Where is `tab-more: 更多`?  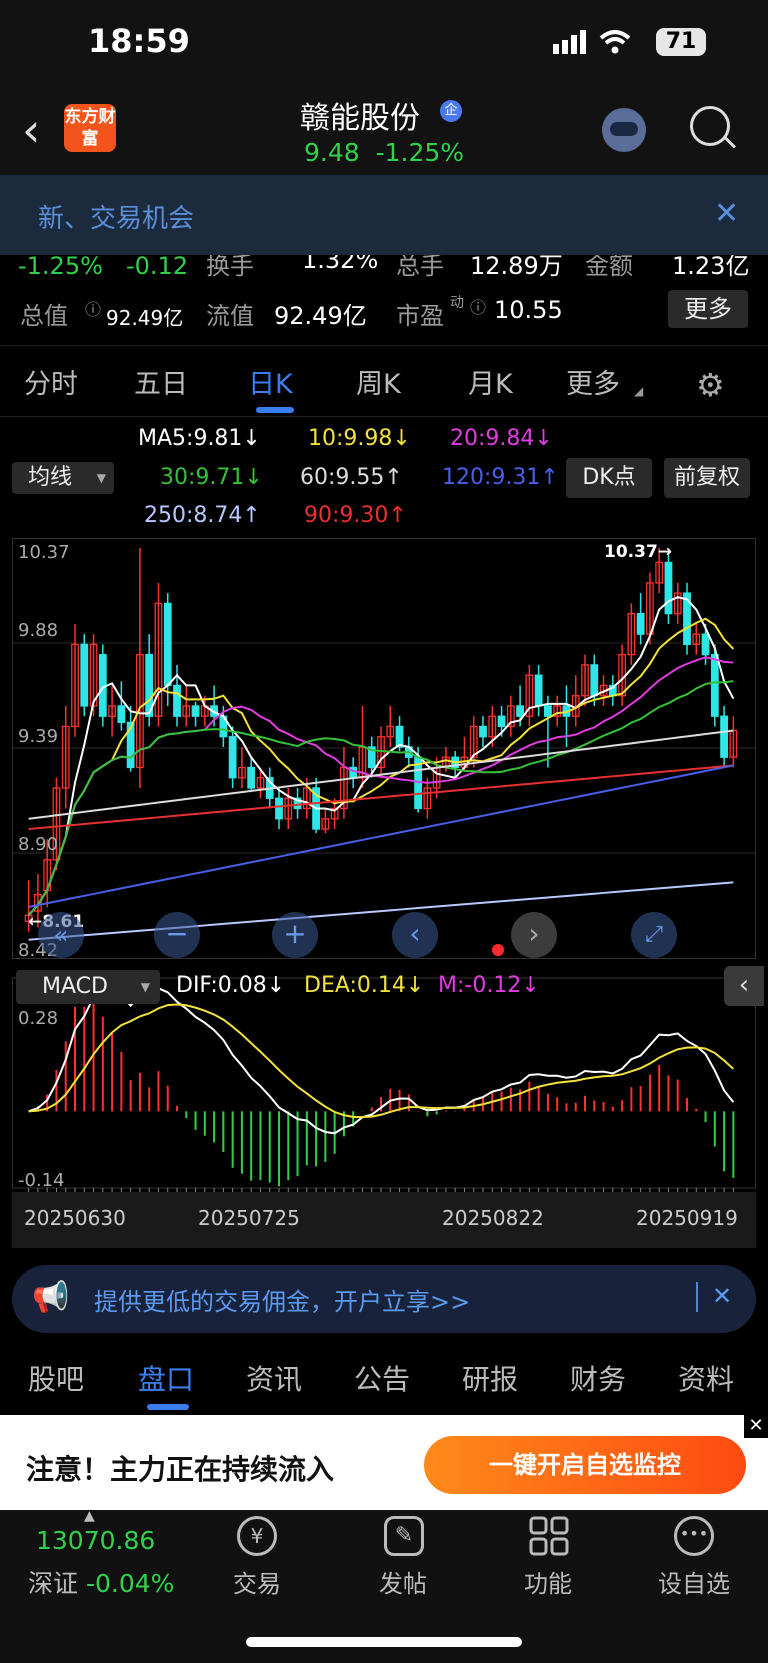 tab-more: 更多 is located at coordinates (593, 381).